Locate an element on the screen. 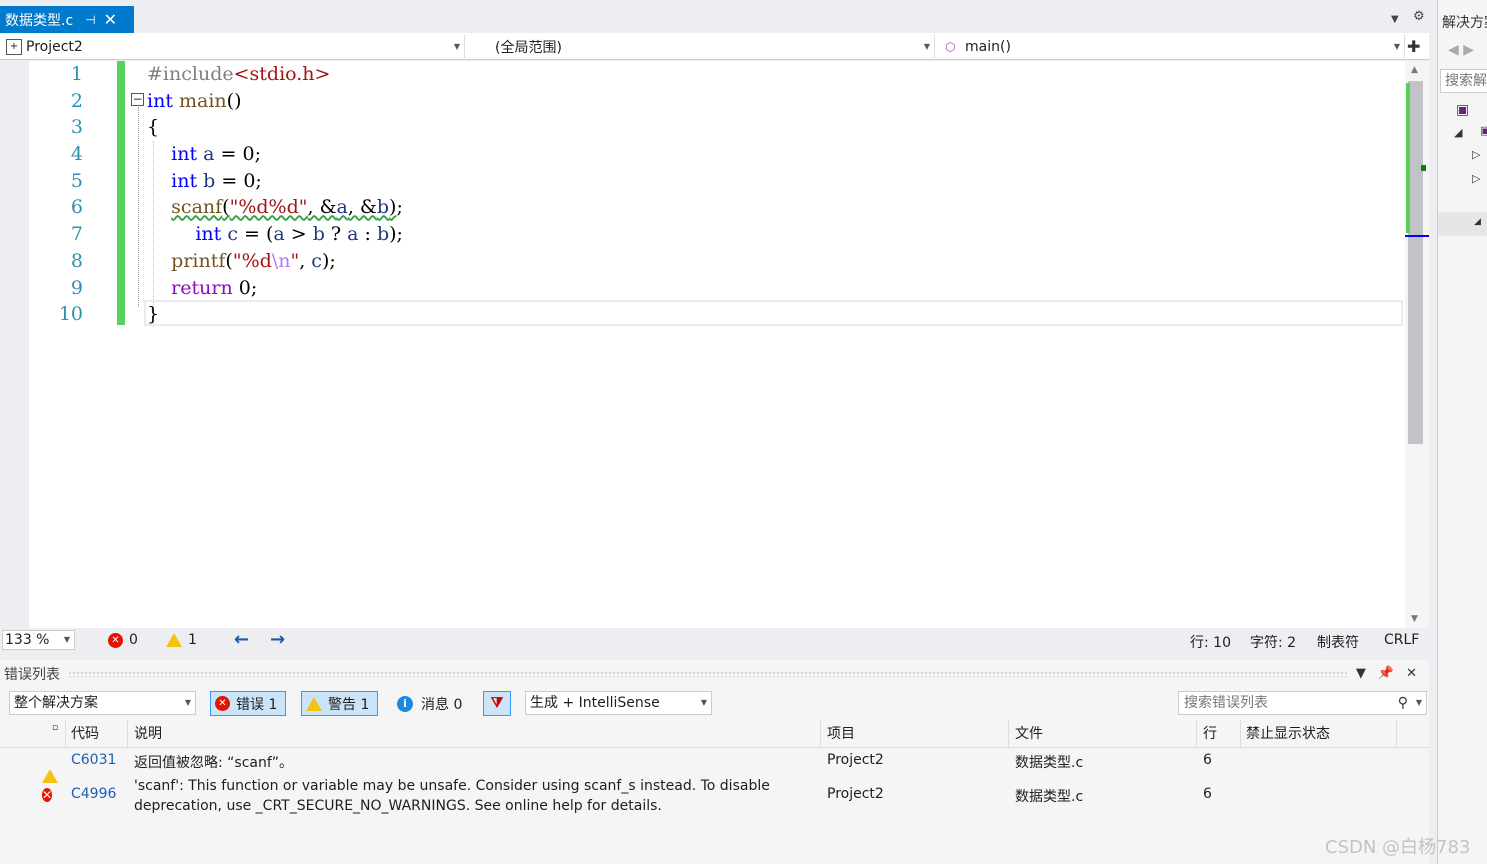  member-name: main() is located at coordinates (988, 46).